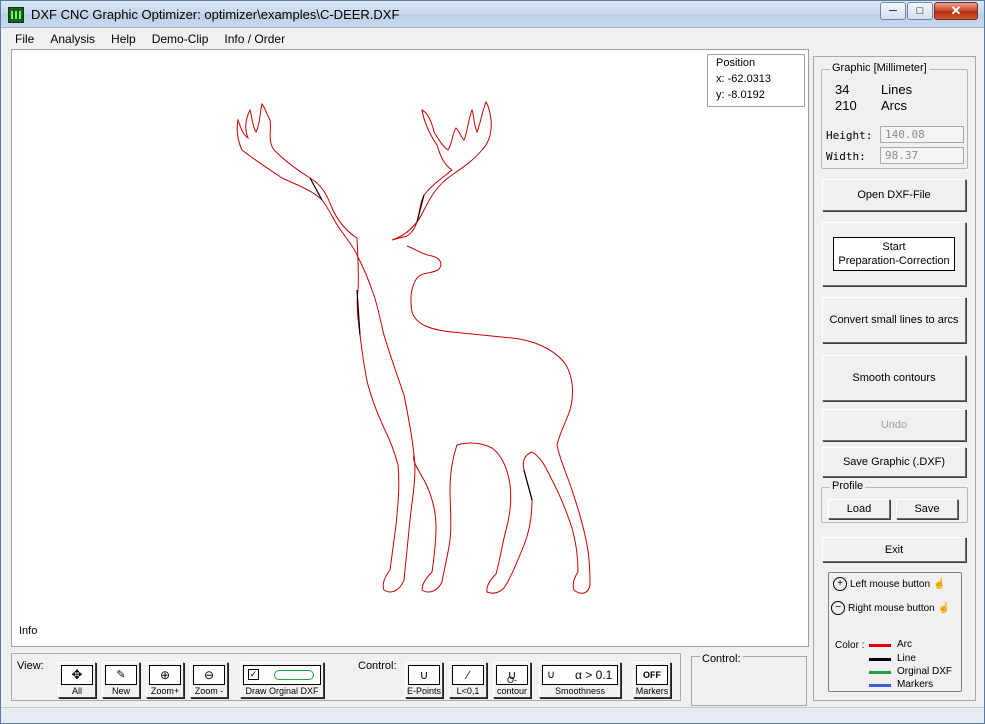 Image resolution: width=985 pixels, height=724 pixels. I want to click on arcs-label: Arcs, so click(894, 105).